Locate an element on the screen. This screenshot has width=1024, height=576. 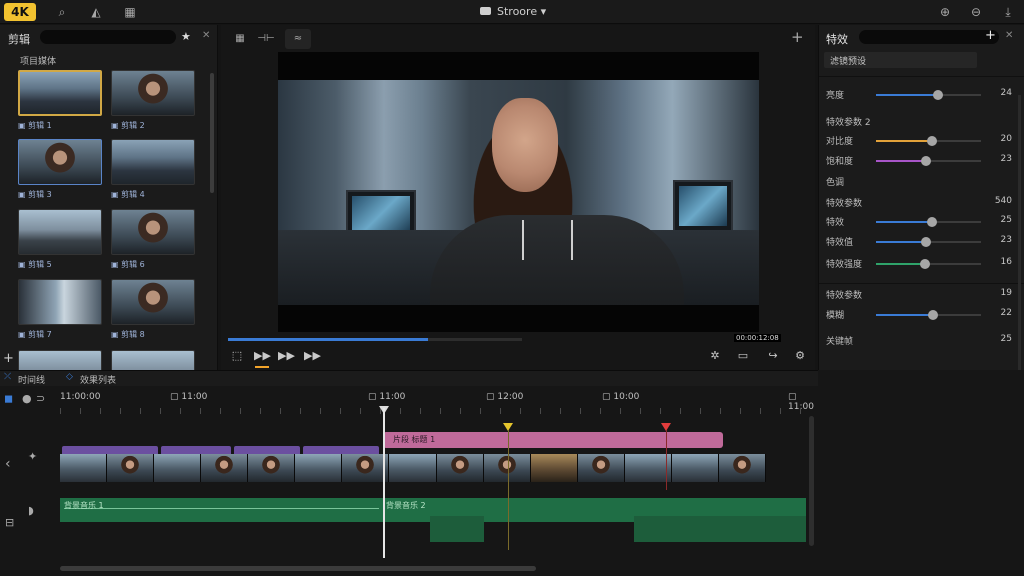
media-clip: ▣ 剪辑 7 is located at coordinates (60, 310).